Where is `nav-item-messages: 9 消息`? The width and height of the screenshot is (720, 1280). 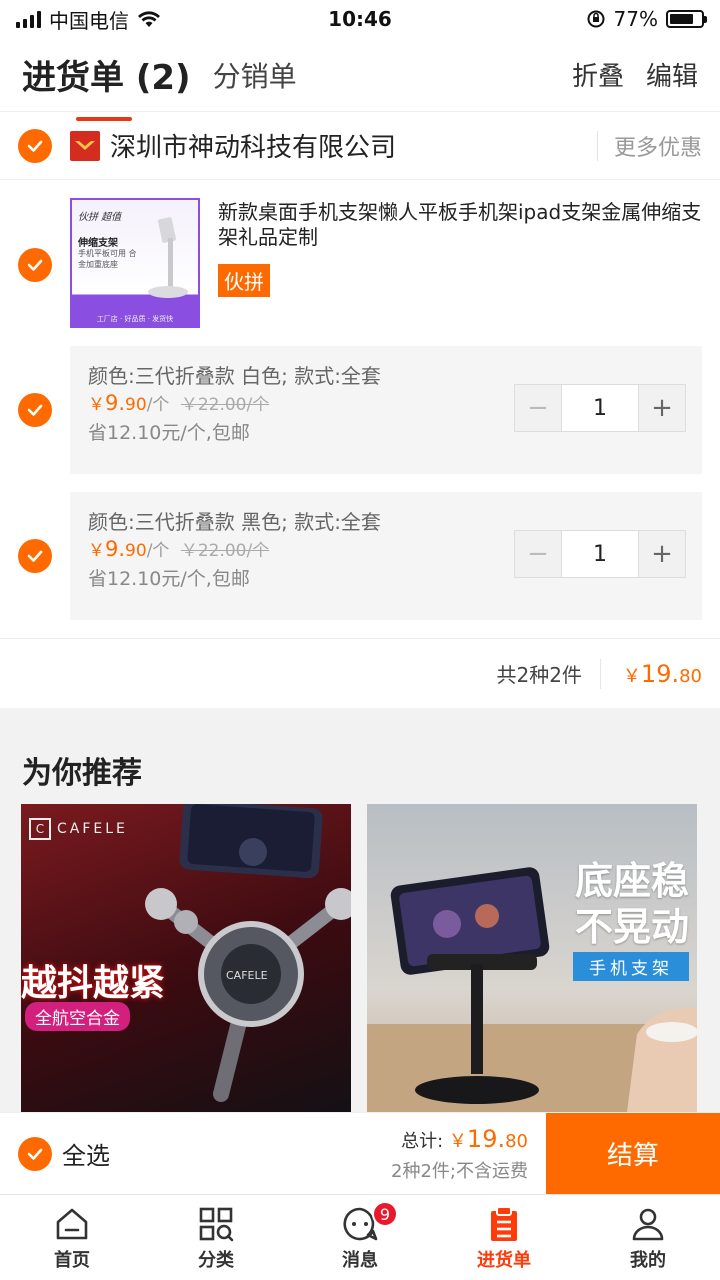 nav-item-messages: 9 消息 is located at coordinates (360, 1237).